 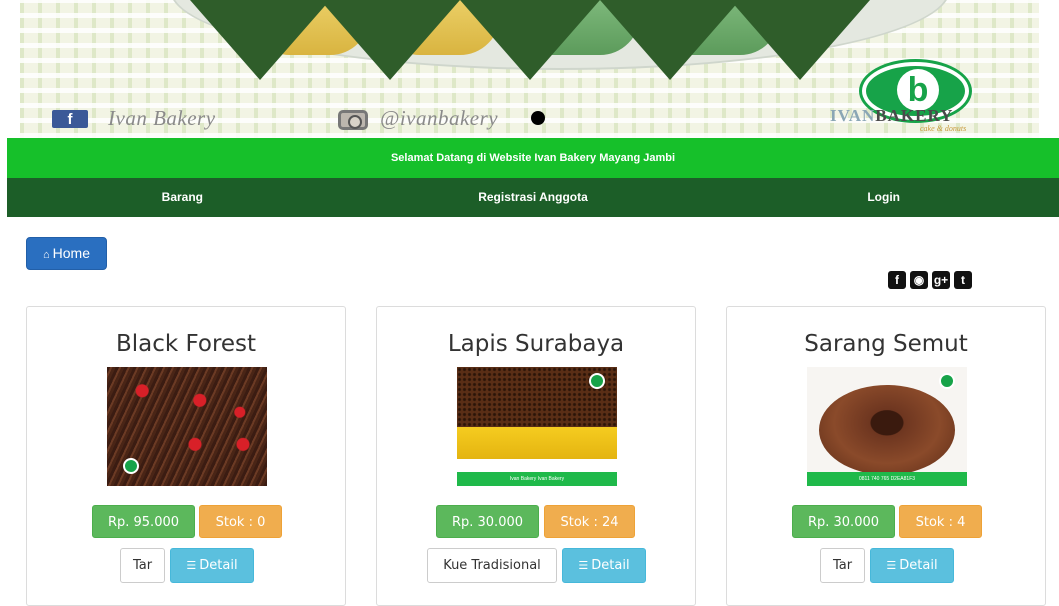 I want to click on main-nav: Barang Registrasi Anggota Login, so click(x=533, y=197).